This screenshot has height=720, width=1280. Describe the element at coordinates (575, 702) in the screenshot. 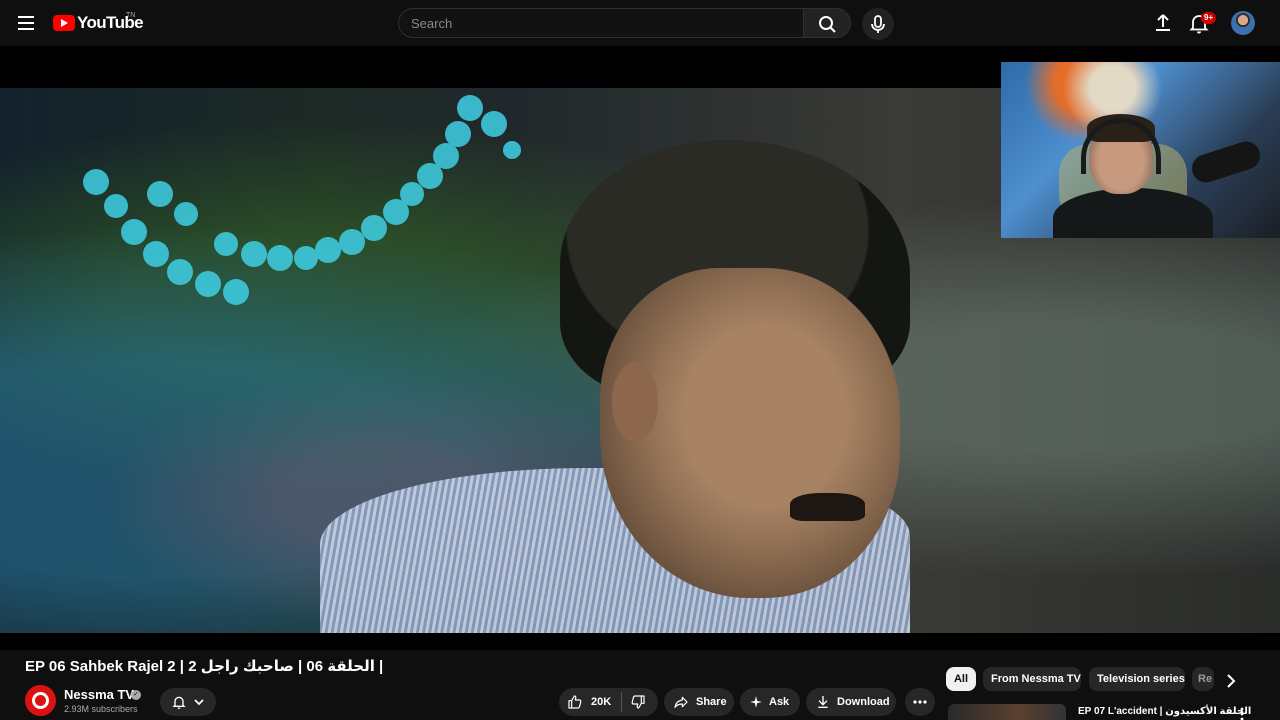

I see `thumbs-up-icon` at that location.